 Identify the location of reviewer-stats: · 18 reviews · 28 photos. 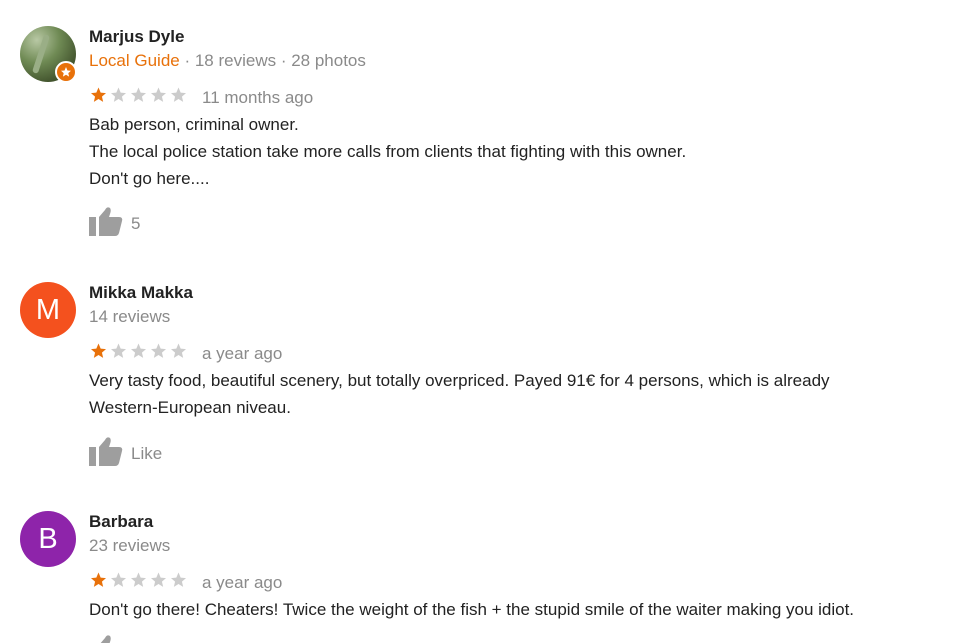
(275, 60).